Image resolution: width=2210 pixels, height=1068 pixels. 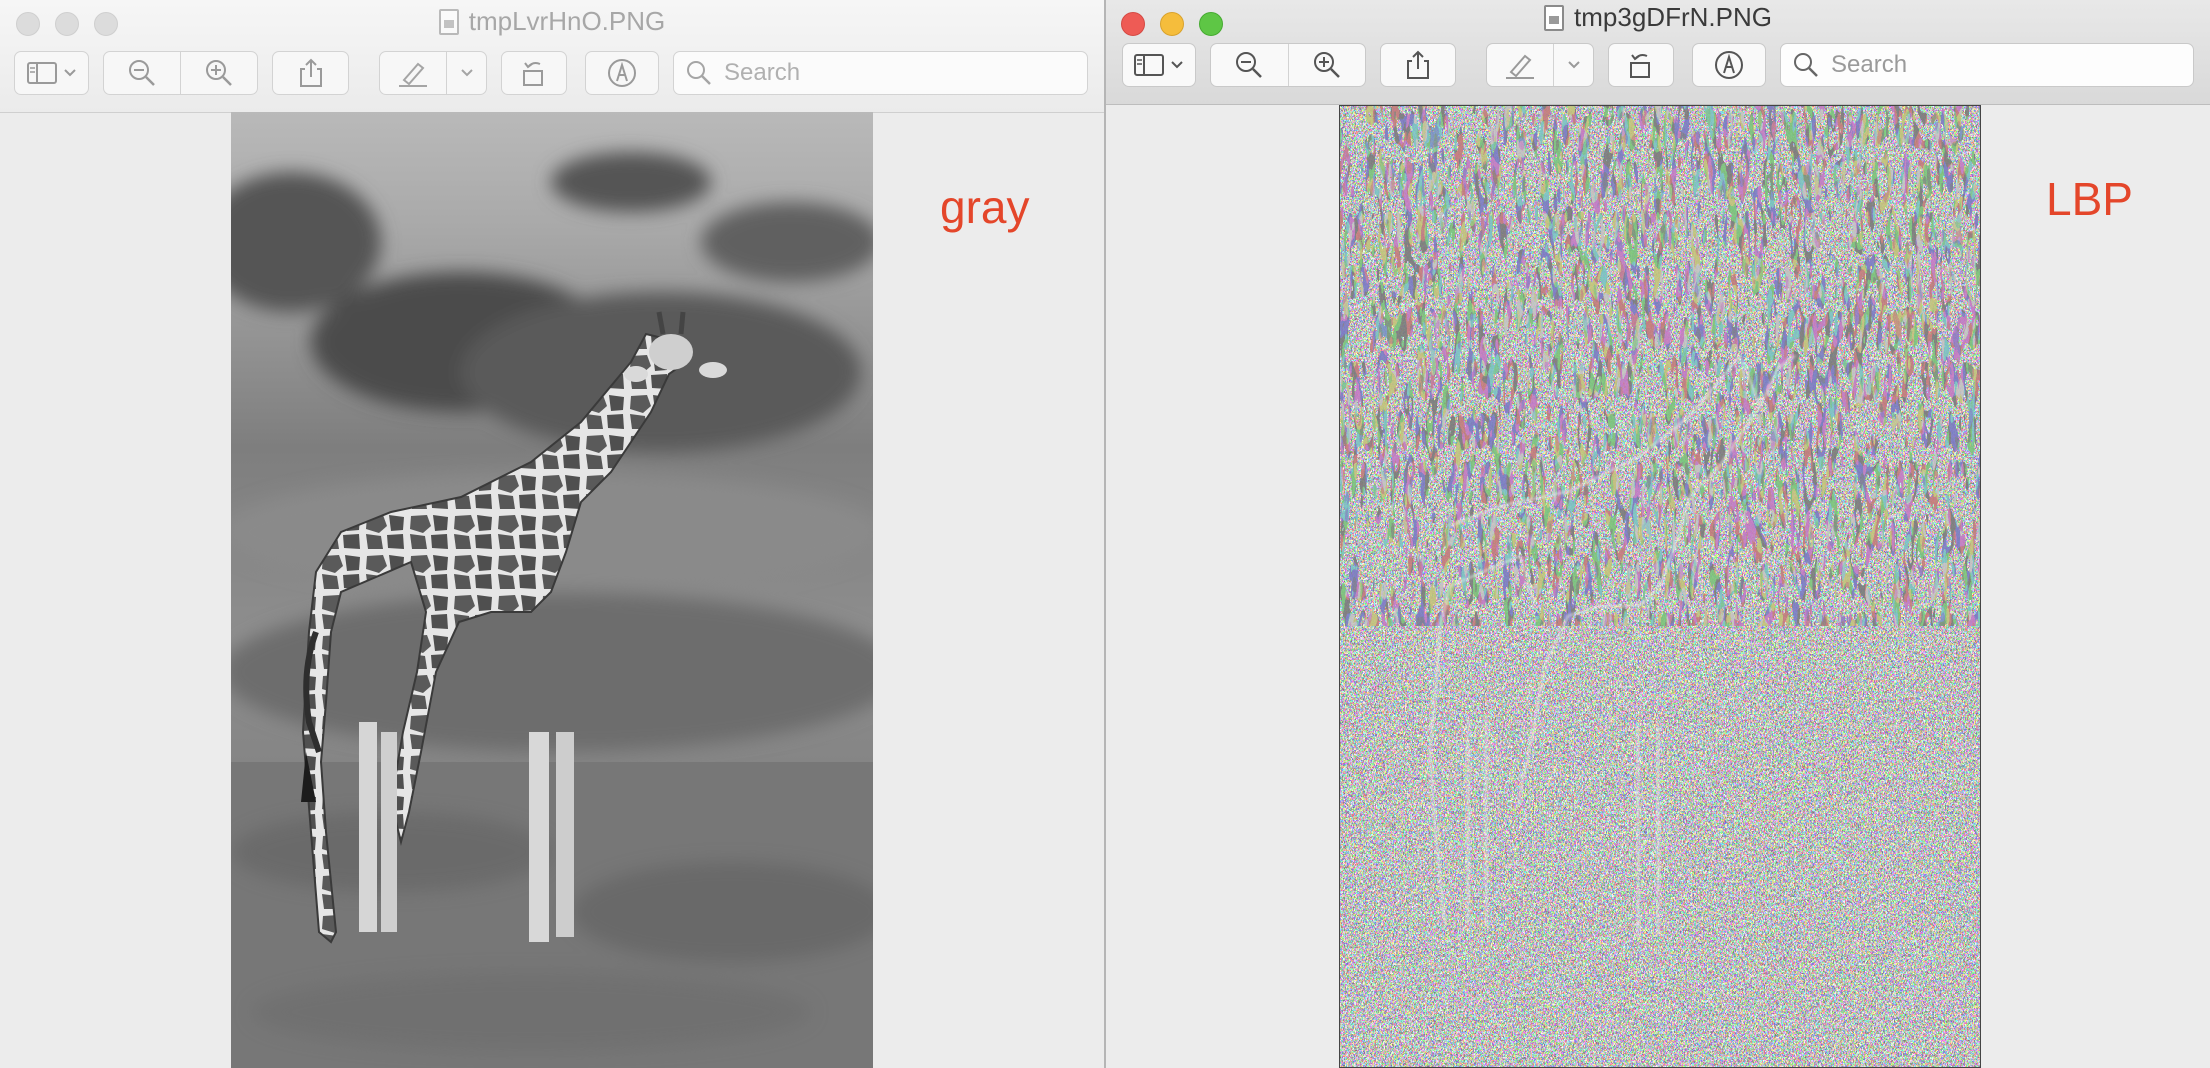 I want to click on window-title: tmpLvrHnO.PNG, so click(x=567, y=21).